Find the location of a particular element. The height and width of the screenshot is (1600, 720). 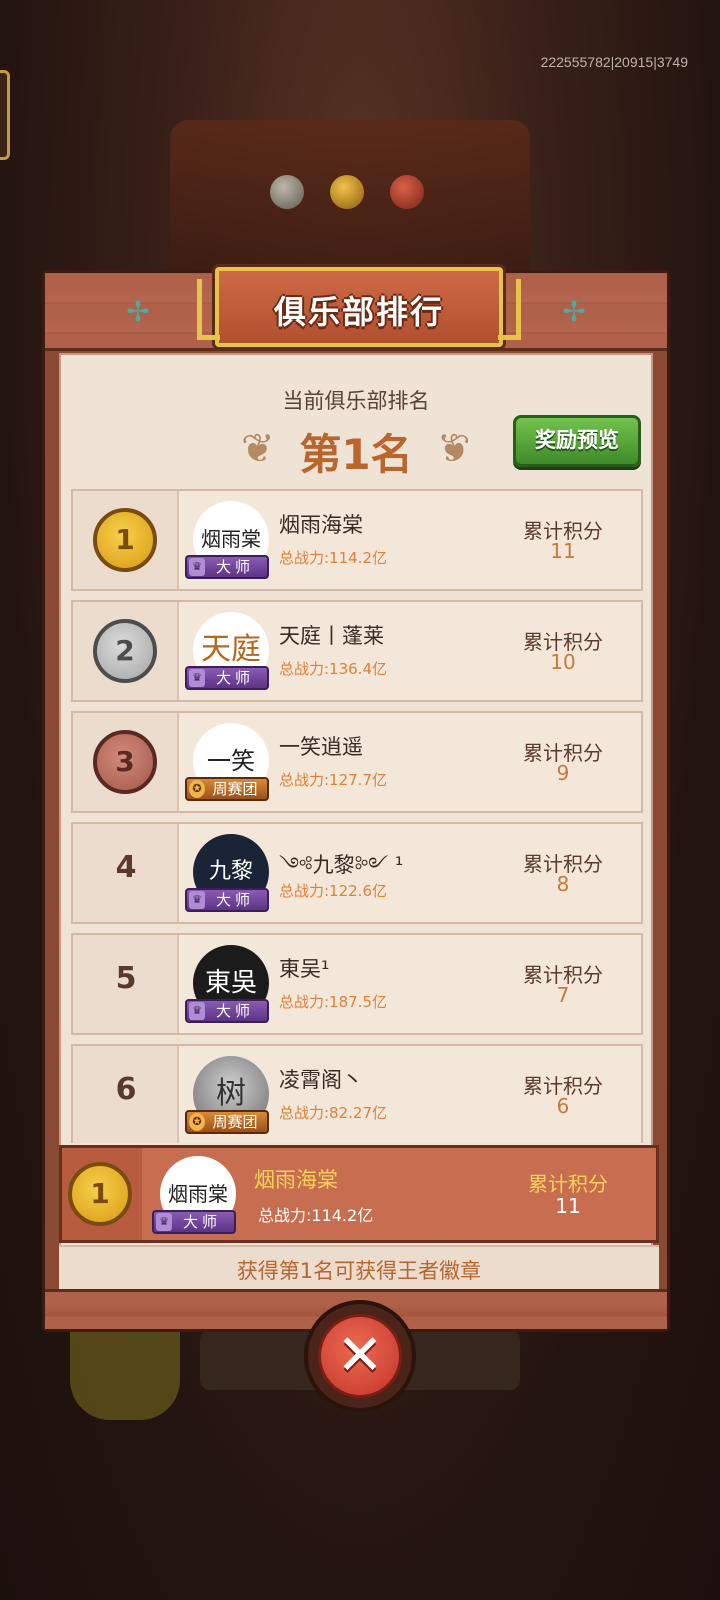

ranking-row: 6 树 ✪ 周赛团 凌霄阁丶 总战力:82.27亿 累计积分 6 is located at coordinates (357, 1093).